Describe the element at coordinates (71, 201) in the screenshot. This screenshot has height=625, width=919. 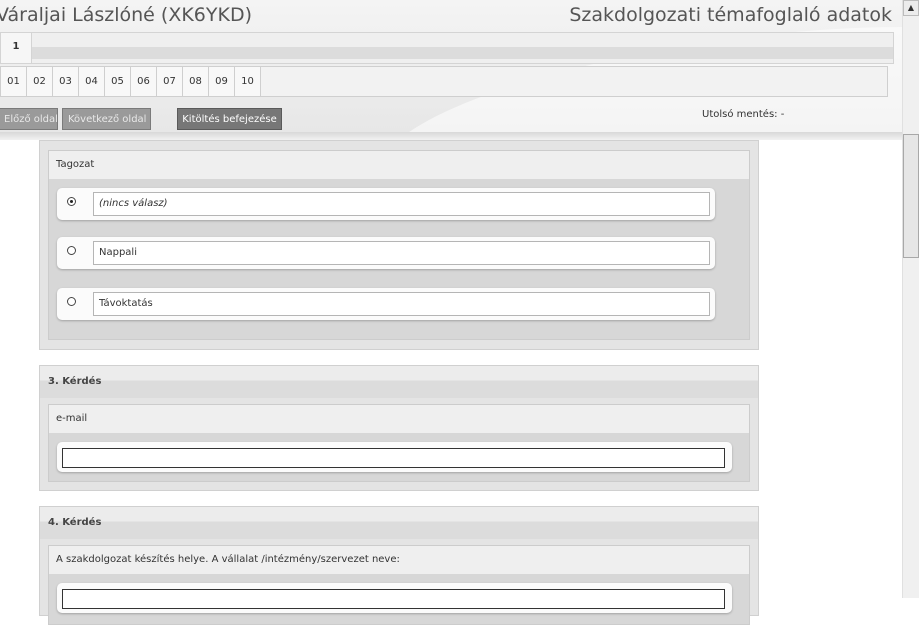
I see `radio-option-none` at that location.